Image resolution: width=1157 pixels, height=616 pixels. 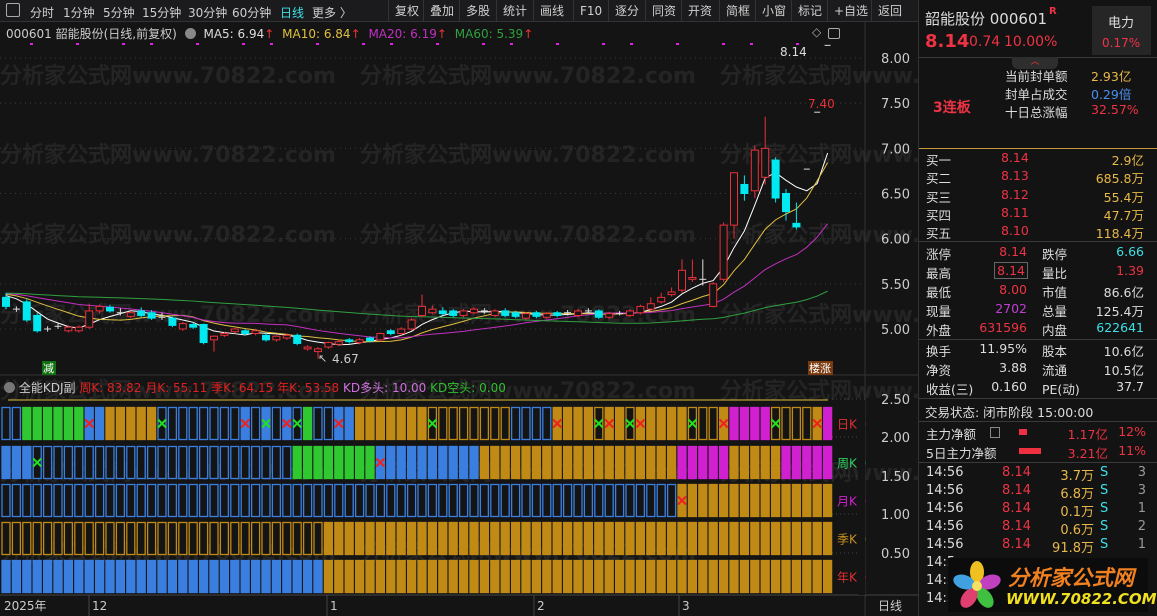 What do you see at coordinates (1038, 177) in the screenshot?
I see `bid-row: 买二 8.13 685.8万` at bounding box center [1038, 177].